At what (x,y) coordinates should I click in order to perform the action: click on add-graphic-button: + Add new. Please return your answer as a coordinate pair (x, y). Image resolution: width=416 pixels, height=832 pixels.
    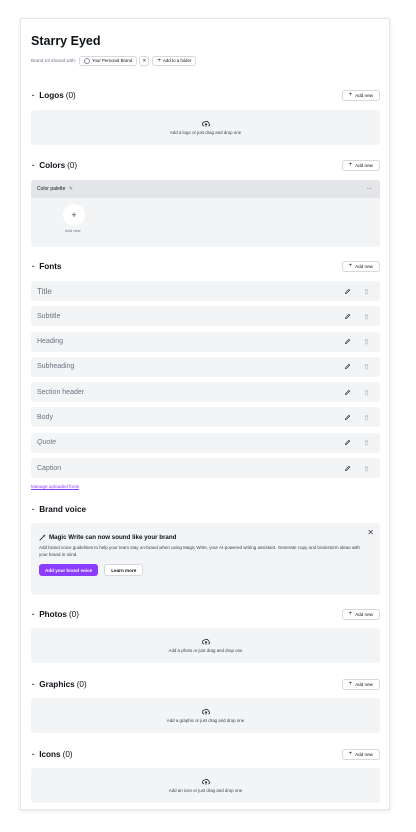
    Looking at the image, I should click on (360, 684).